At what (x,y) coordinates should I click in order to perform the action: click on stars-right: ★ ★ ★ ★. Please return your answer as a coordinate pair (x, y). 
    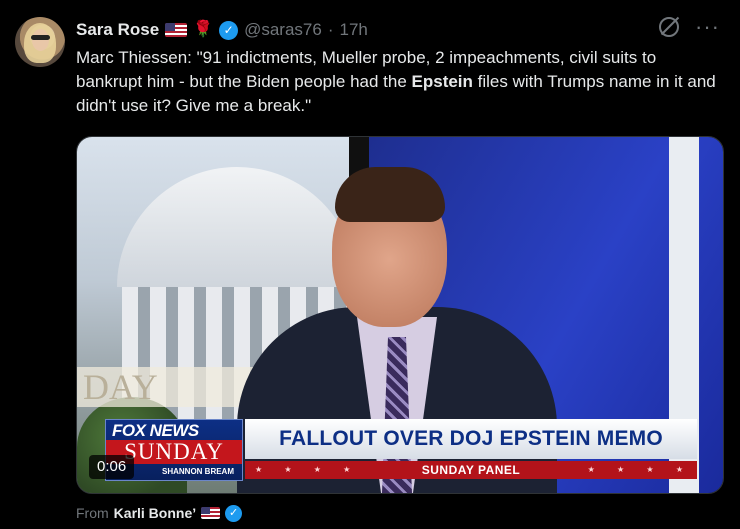
    Looking at the image, I should click on (640, 469).